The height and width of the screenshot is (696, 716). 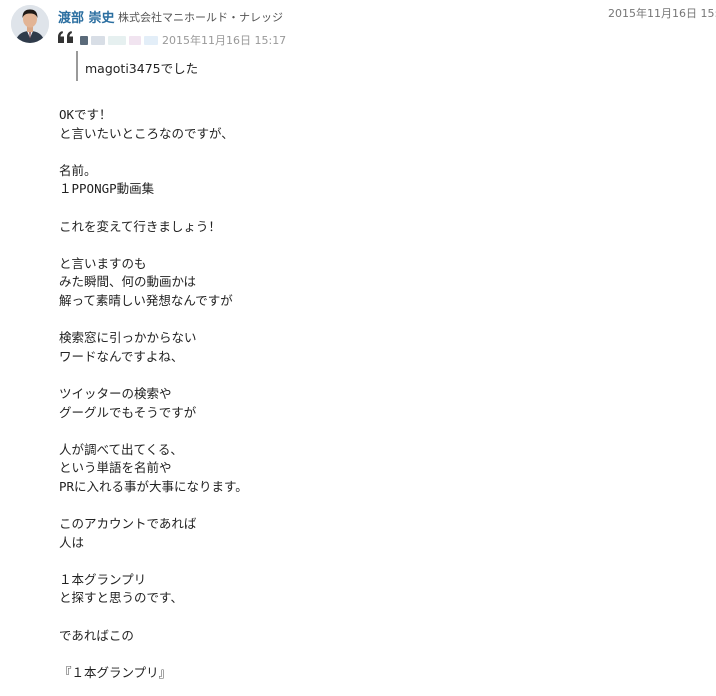 I want to click on quoted-author-redacted, so click(x=119, y=40).